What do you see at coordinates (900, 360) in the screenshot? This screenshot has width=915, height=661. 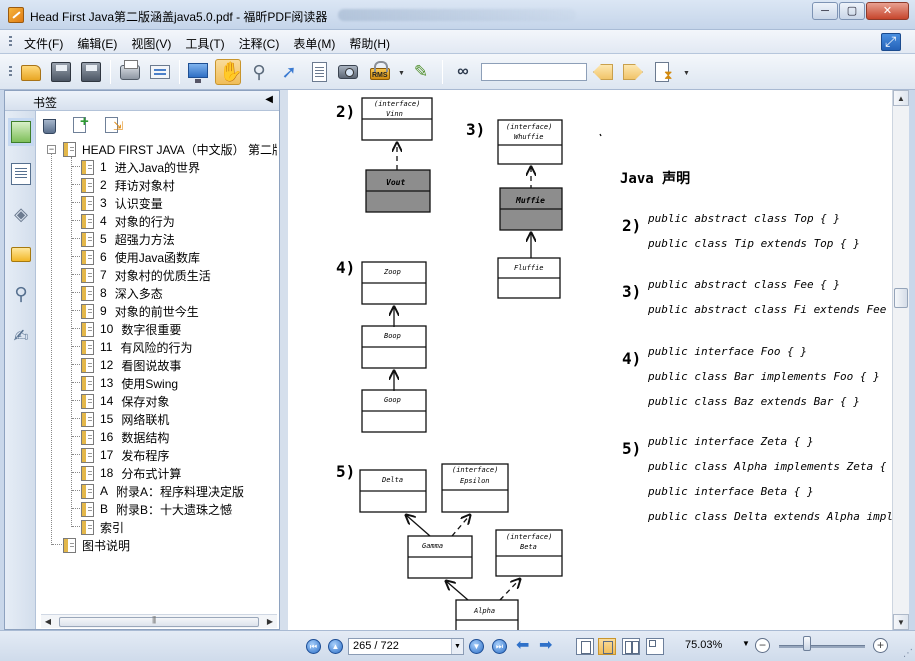 I see `document-vscrollbar: ▲ ▼` at bounding box center [900, 360].